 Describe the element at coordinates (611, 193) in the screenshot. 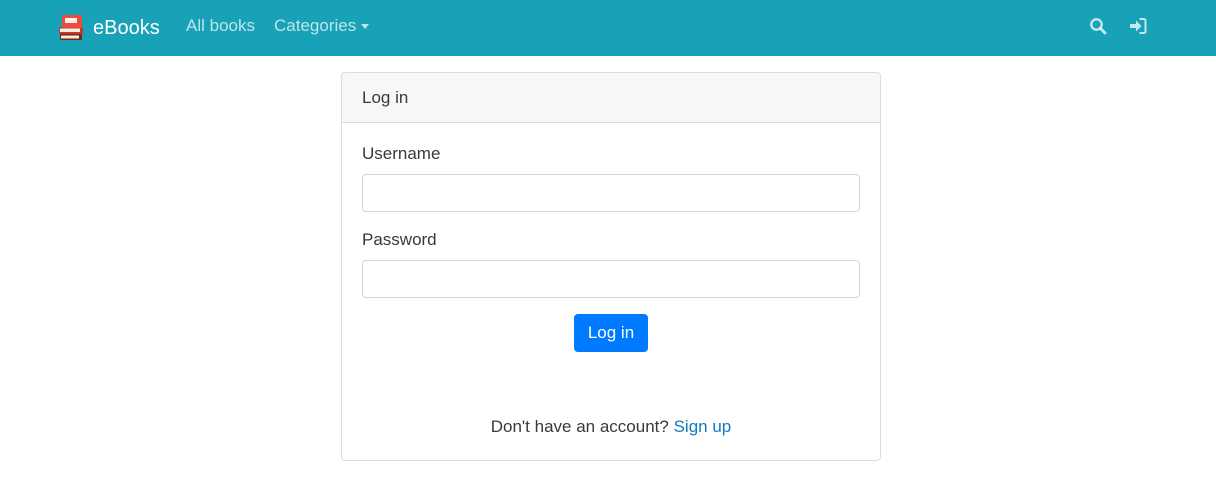

I see `username-input` at that location.